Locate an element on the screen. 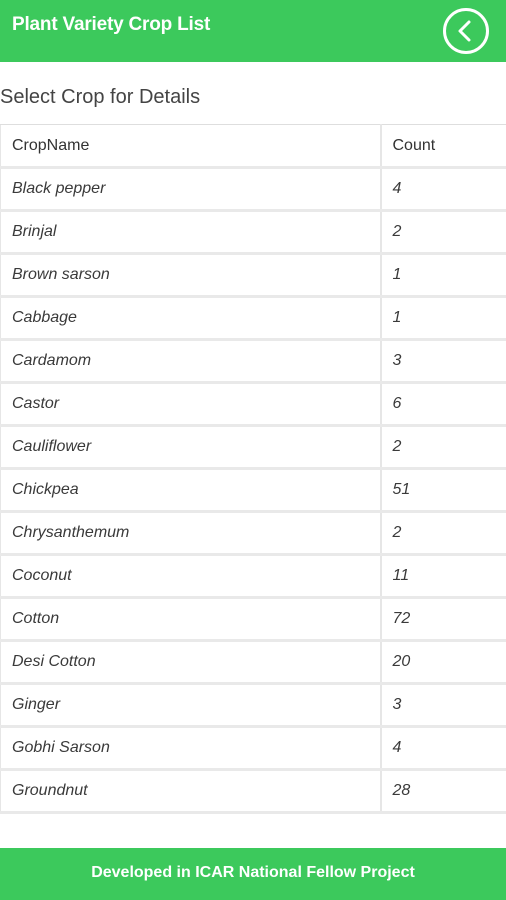 This screenshot has height=900, width=506. crop-name-cell: Brinjal is located at coordinates (191, 232).